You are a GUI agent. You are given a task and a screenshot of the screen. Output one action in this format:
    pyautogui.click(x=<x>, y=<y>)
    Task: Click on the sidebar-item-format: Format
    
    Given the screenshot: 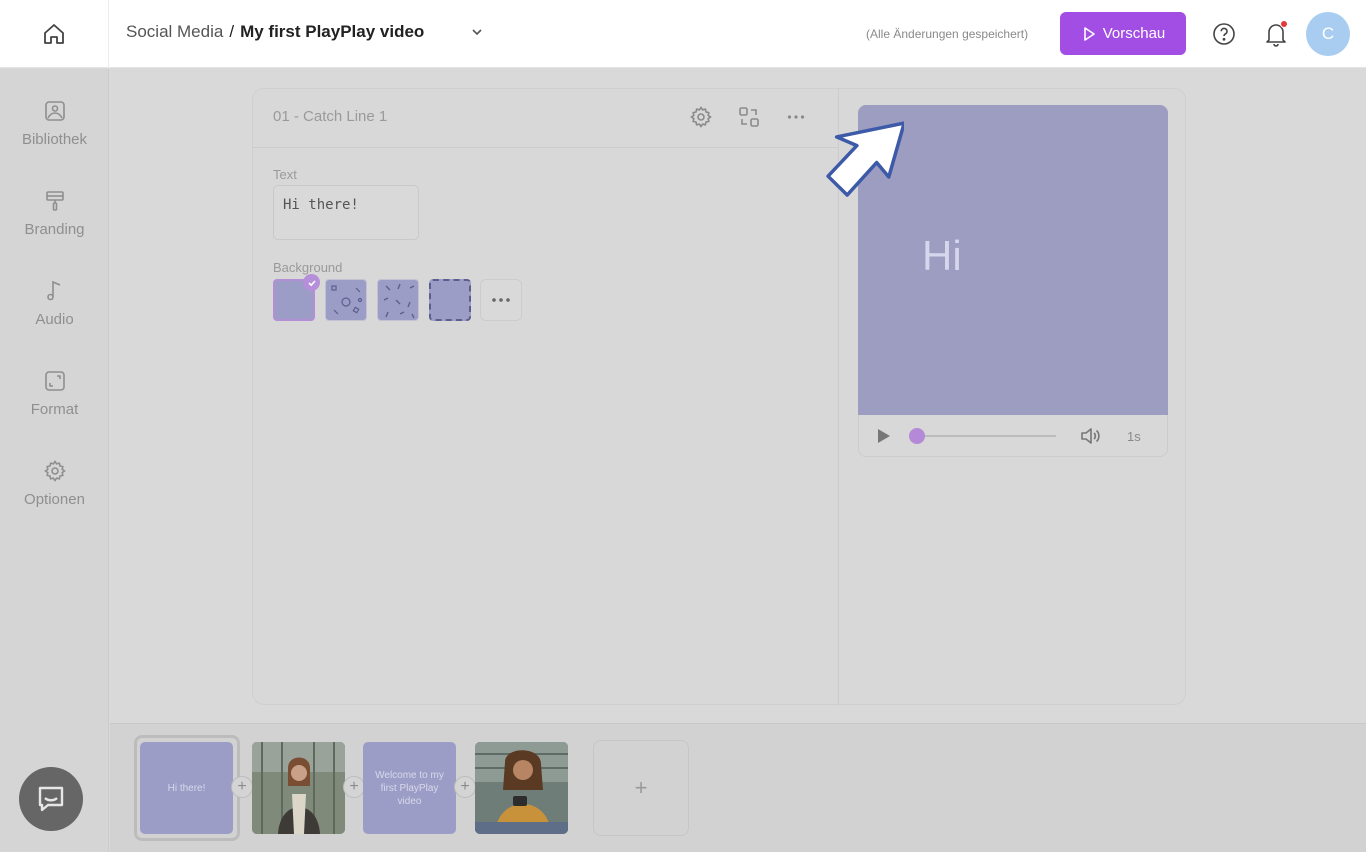 What is the action you would take?
    pyautogui.click(x=54, y=404)
    